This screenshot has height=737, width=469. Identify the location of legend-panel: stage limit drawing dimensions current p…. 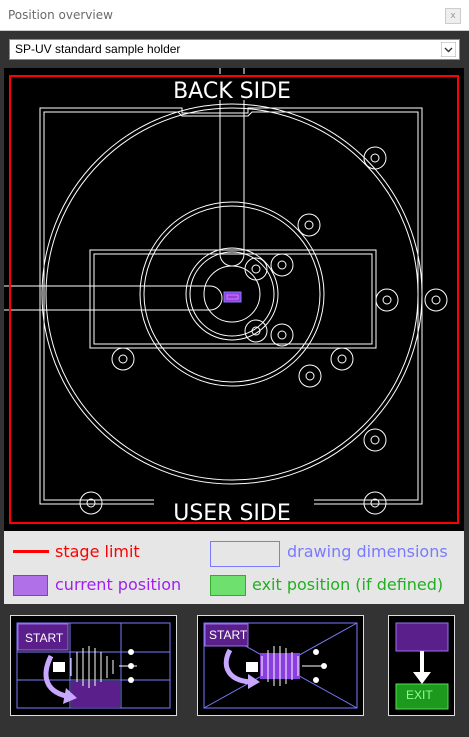
(234, 567).